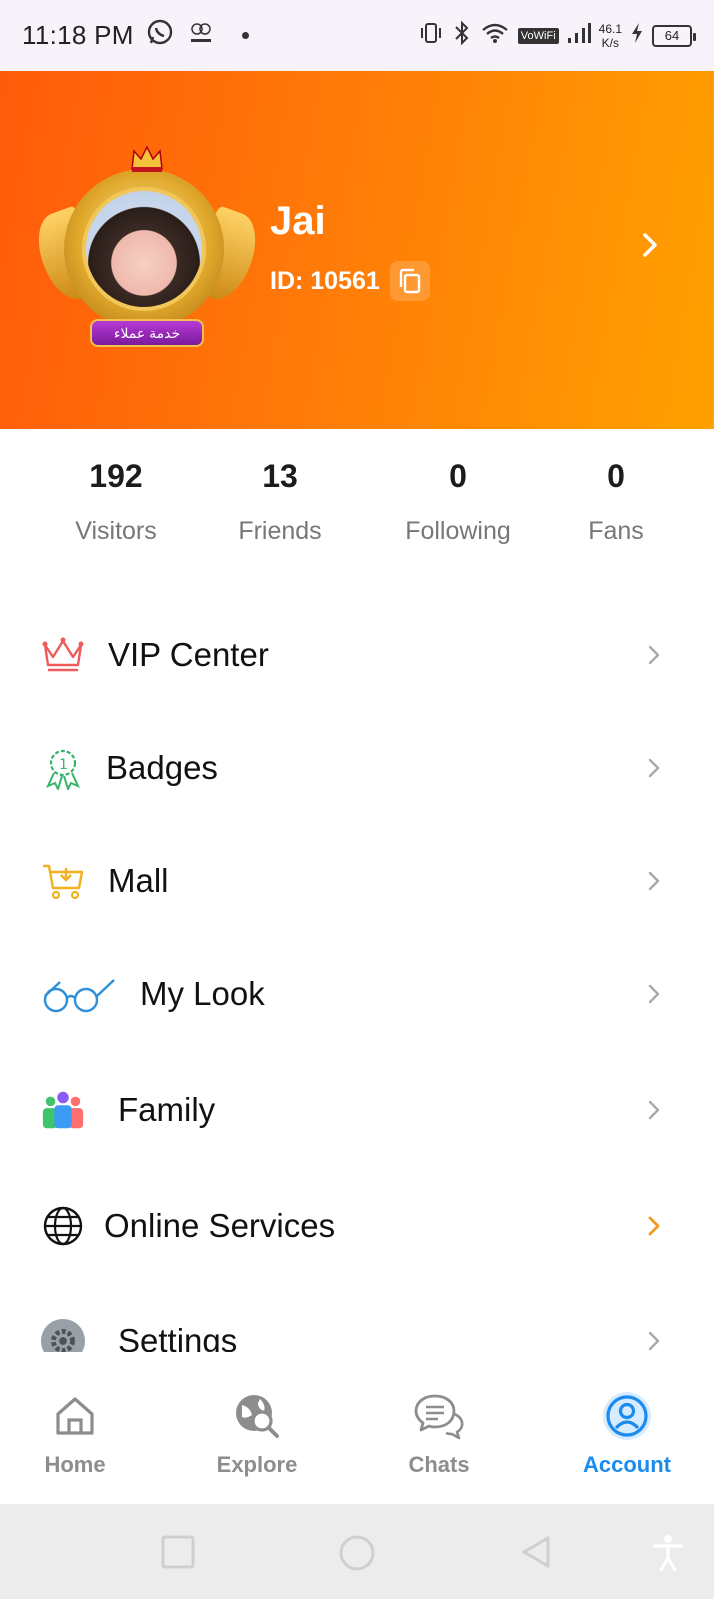  I want to click on stat-value: 192, so click(116, 476).